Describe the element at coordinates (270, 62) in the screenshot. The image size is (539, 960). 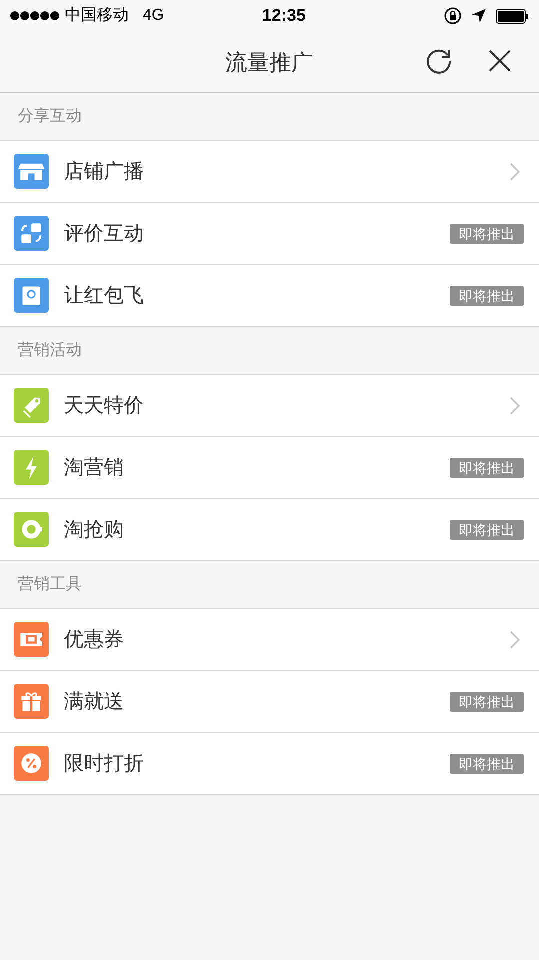
I see `page-title: 流量推广` at that location.